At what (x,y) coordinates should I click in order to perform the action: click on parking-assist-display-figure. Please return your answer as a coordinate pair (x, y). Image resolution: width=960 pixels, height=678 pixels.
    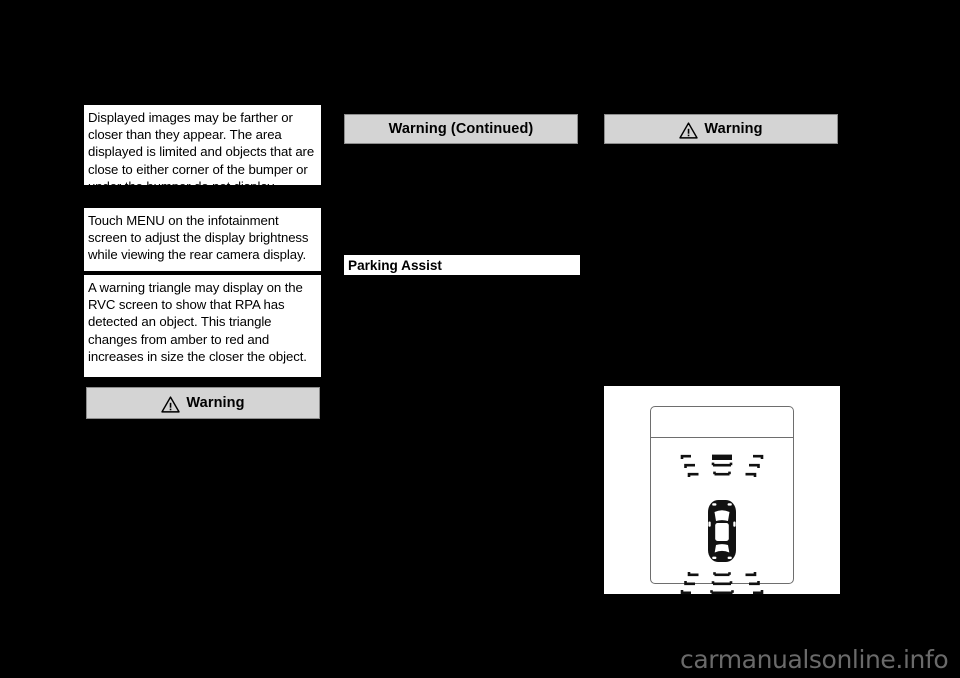
    Looking at the image, I should click on (722, 490).